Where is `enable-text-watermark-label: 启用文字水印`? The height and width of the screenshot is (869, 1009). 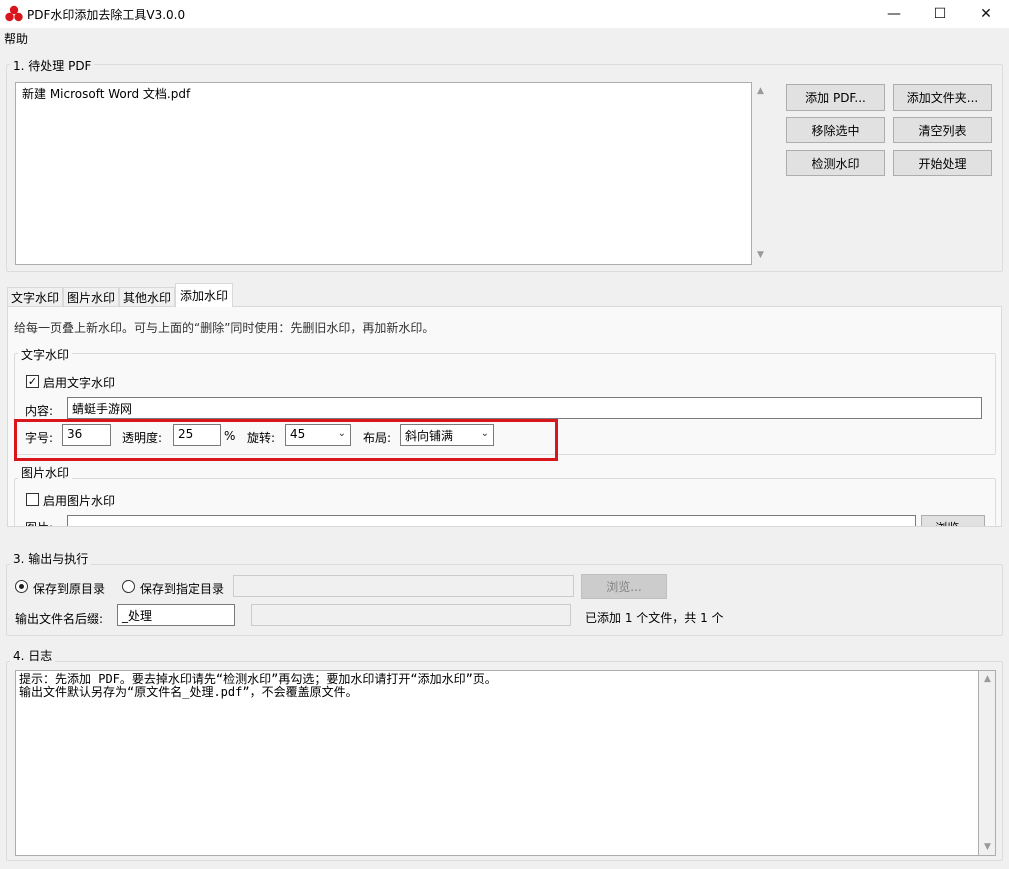 enable-text-watermark-label: 启用文字水印 is located at coordinates (79, 382).